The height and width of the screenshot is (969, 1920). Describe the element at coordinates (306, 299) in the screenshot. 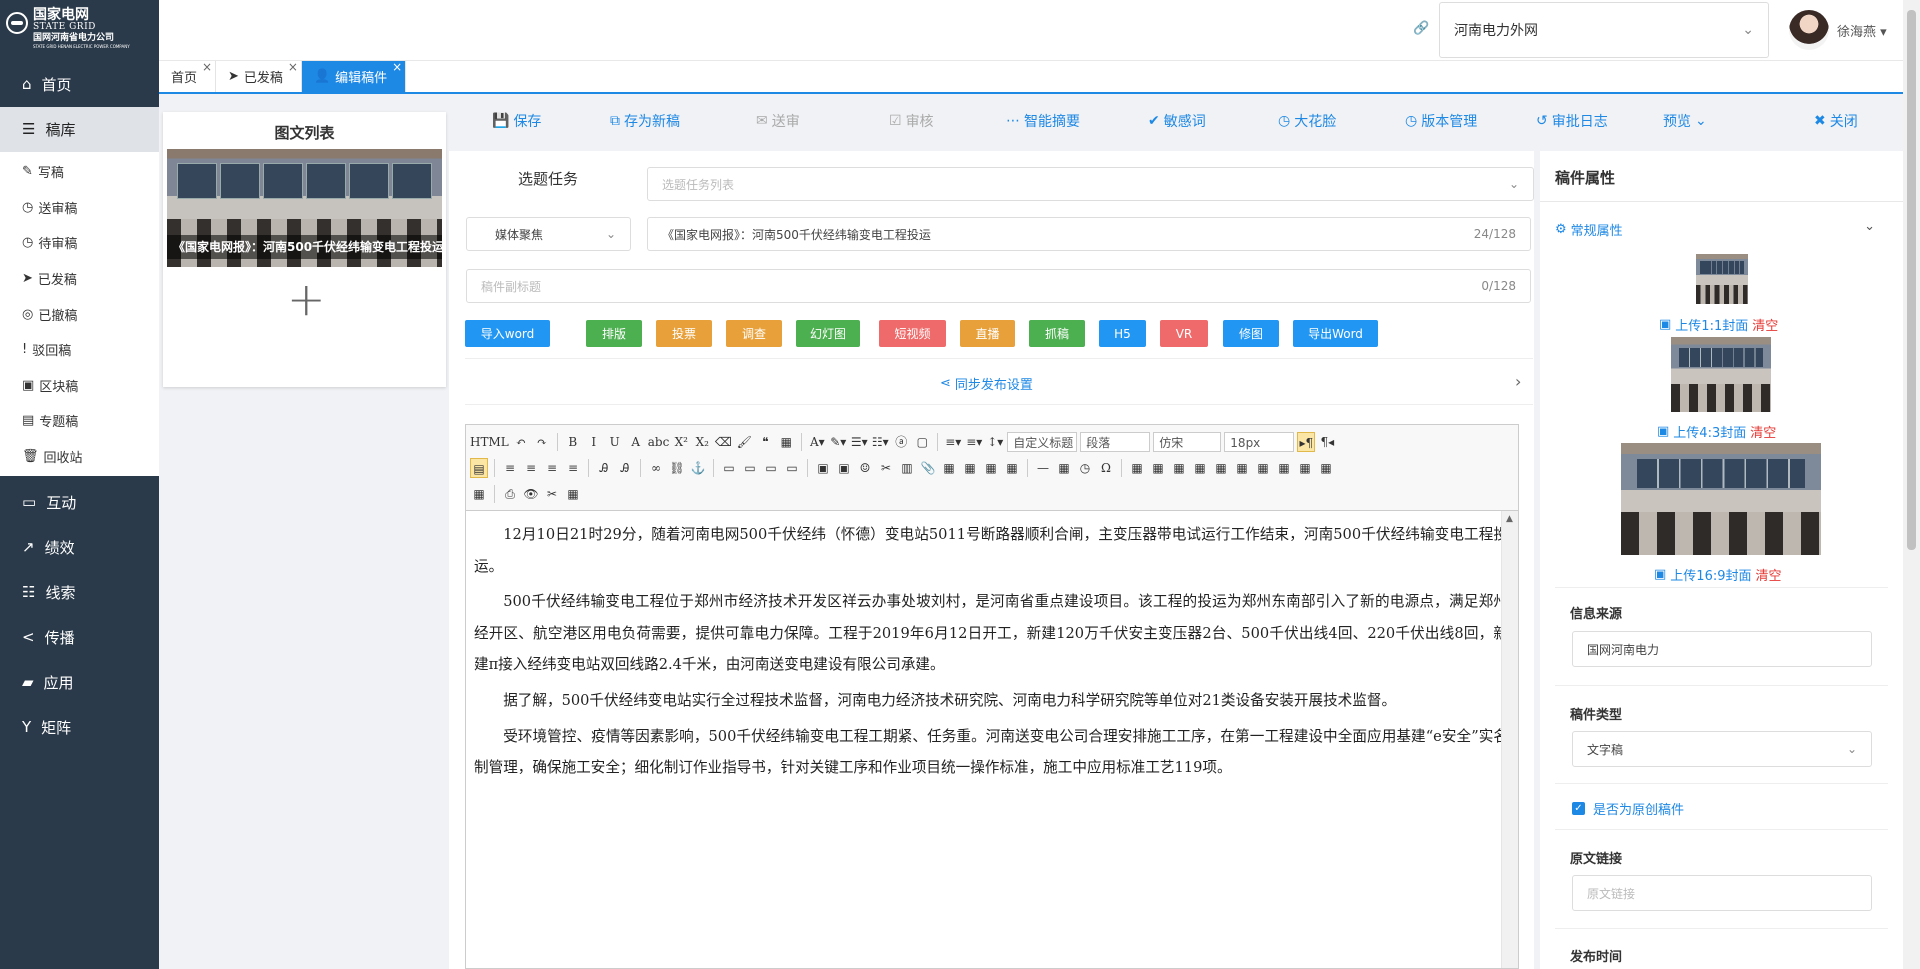

I see `add-article-icon: +` at that location.